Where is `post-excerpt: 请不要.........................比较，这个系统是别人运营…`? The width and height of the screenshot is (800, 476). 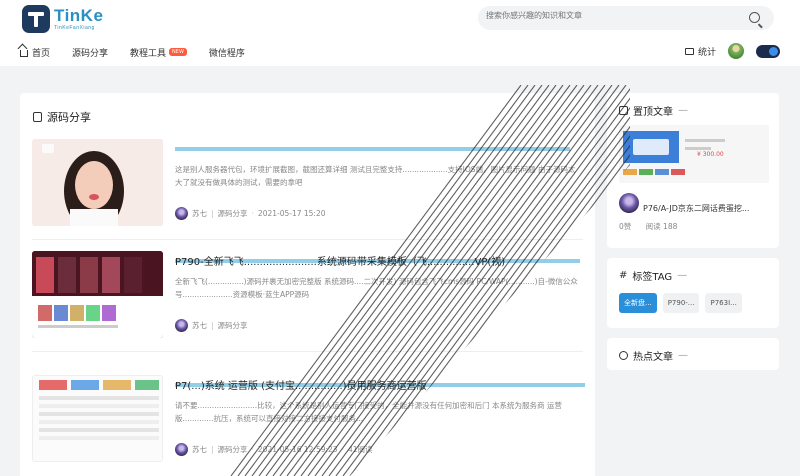
post-excerpt: 请不要.........................比较，这个系统是别人运营… is located at coordinates (368, 412).